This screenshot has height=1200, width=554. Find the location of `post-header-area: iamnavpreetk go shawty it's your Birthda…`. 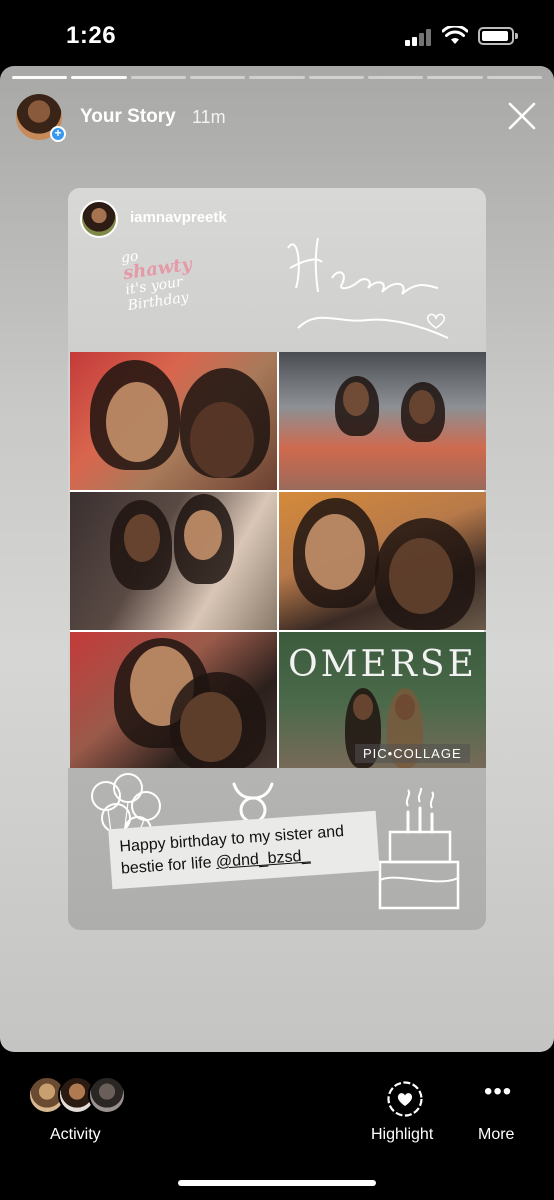

post-header-area: iamnavpreetk go shawty it's your Birthda… is located at coordinates (277, 270).